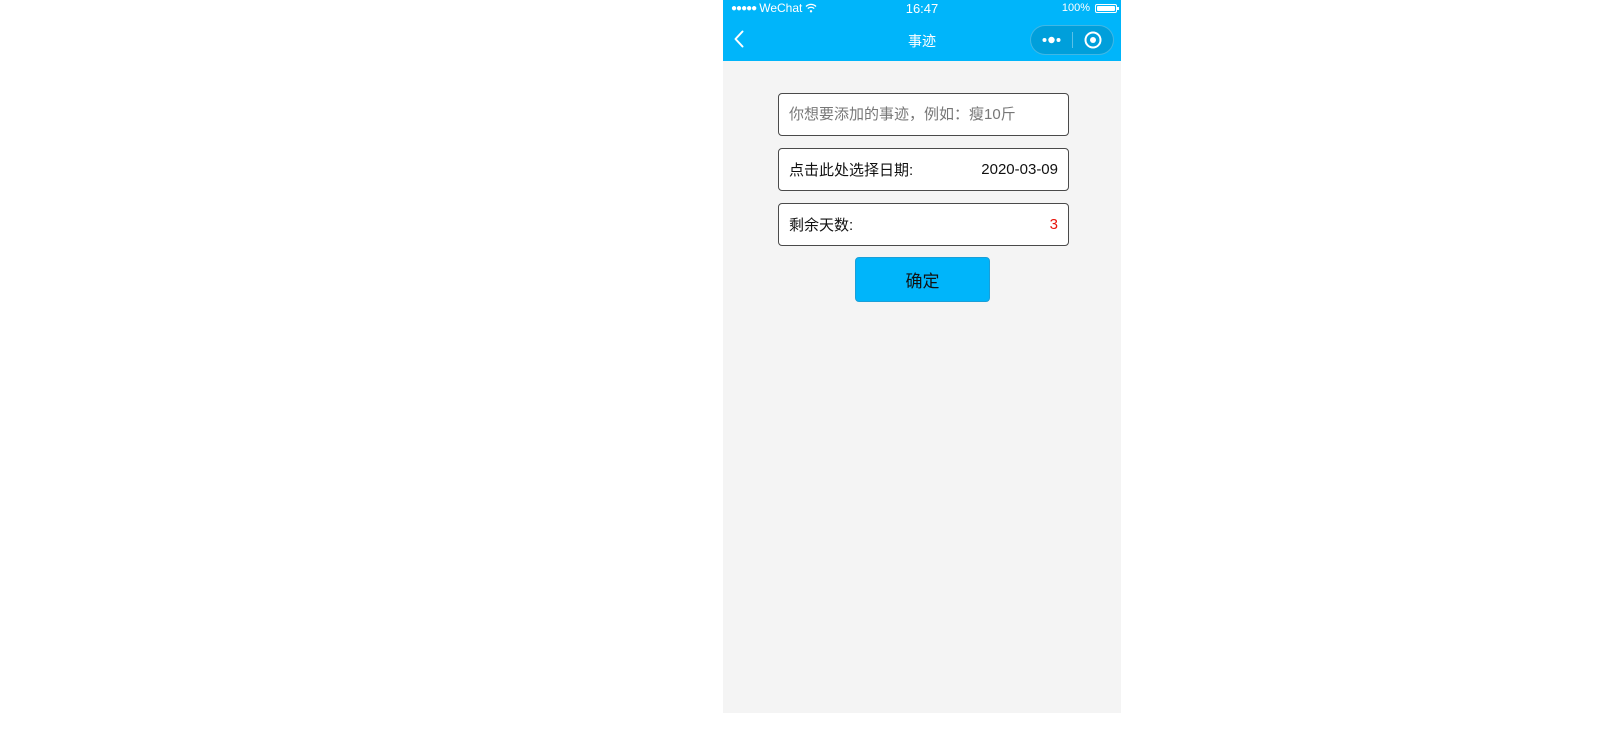 This screenshot has height=732, width=1609. Describe the element at coordinates (1075, 8) in the screenshot. I see `battery-percent: 100%` at that location.